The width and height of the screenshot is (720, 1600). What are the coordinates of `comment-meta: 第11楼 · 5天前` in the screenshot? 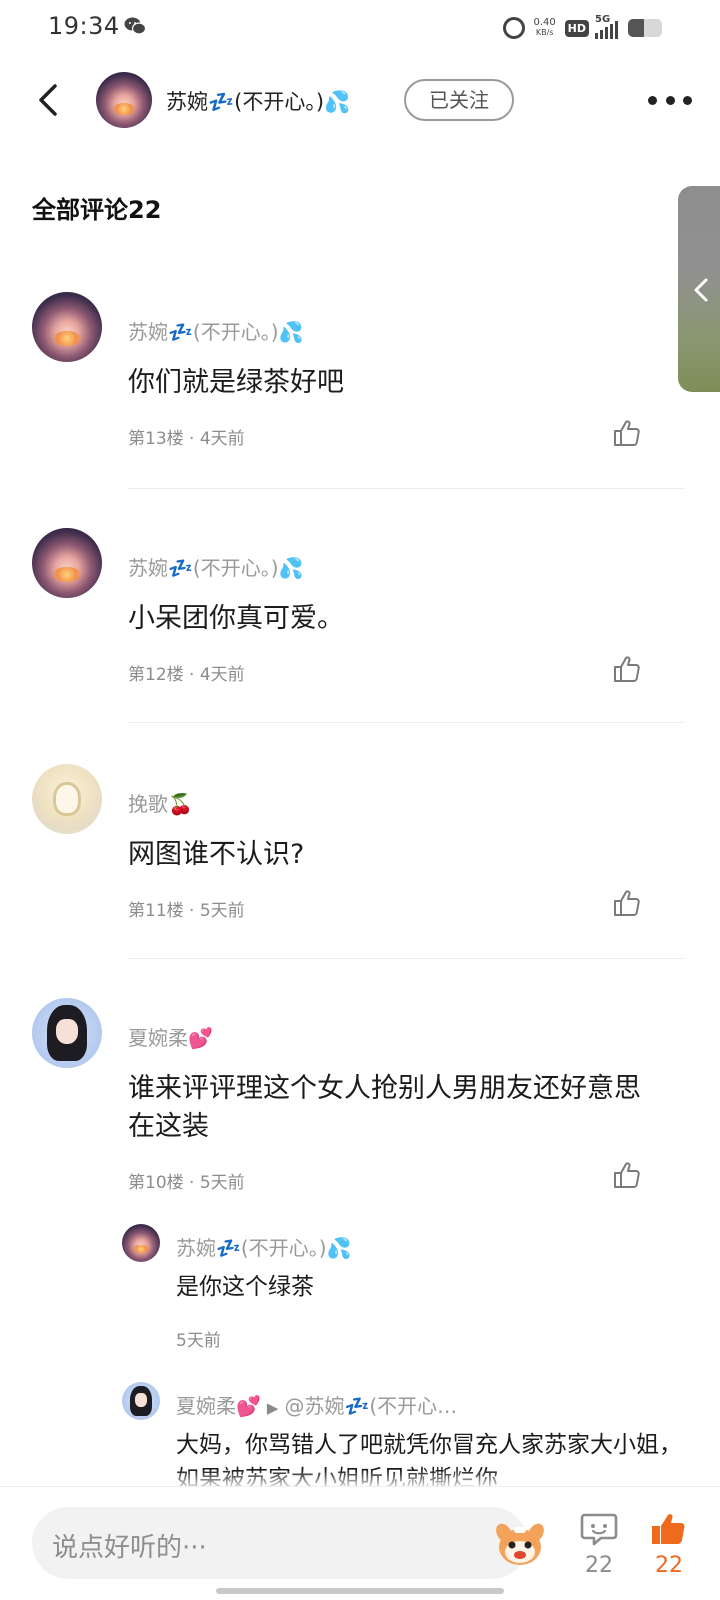 It's located at (186, 911).